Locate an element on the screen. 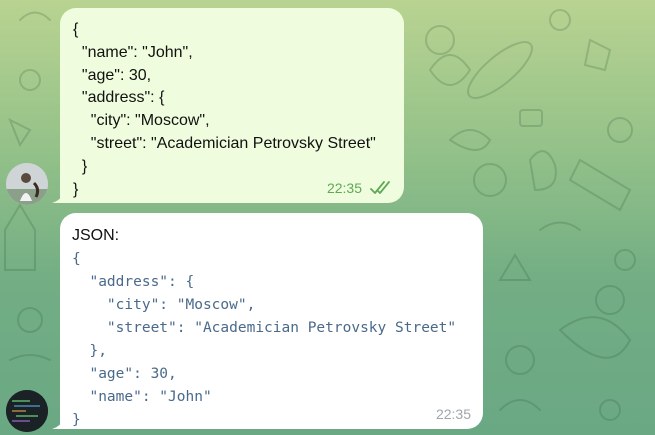 The height and width of the screenshot is (435, 655). user-avatar is located at coordinates (27, 184).